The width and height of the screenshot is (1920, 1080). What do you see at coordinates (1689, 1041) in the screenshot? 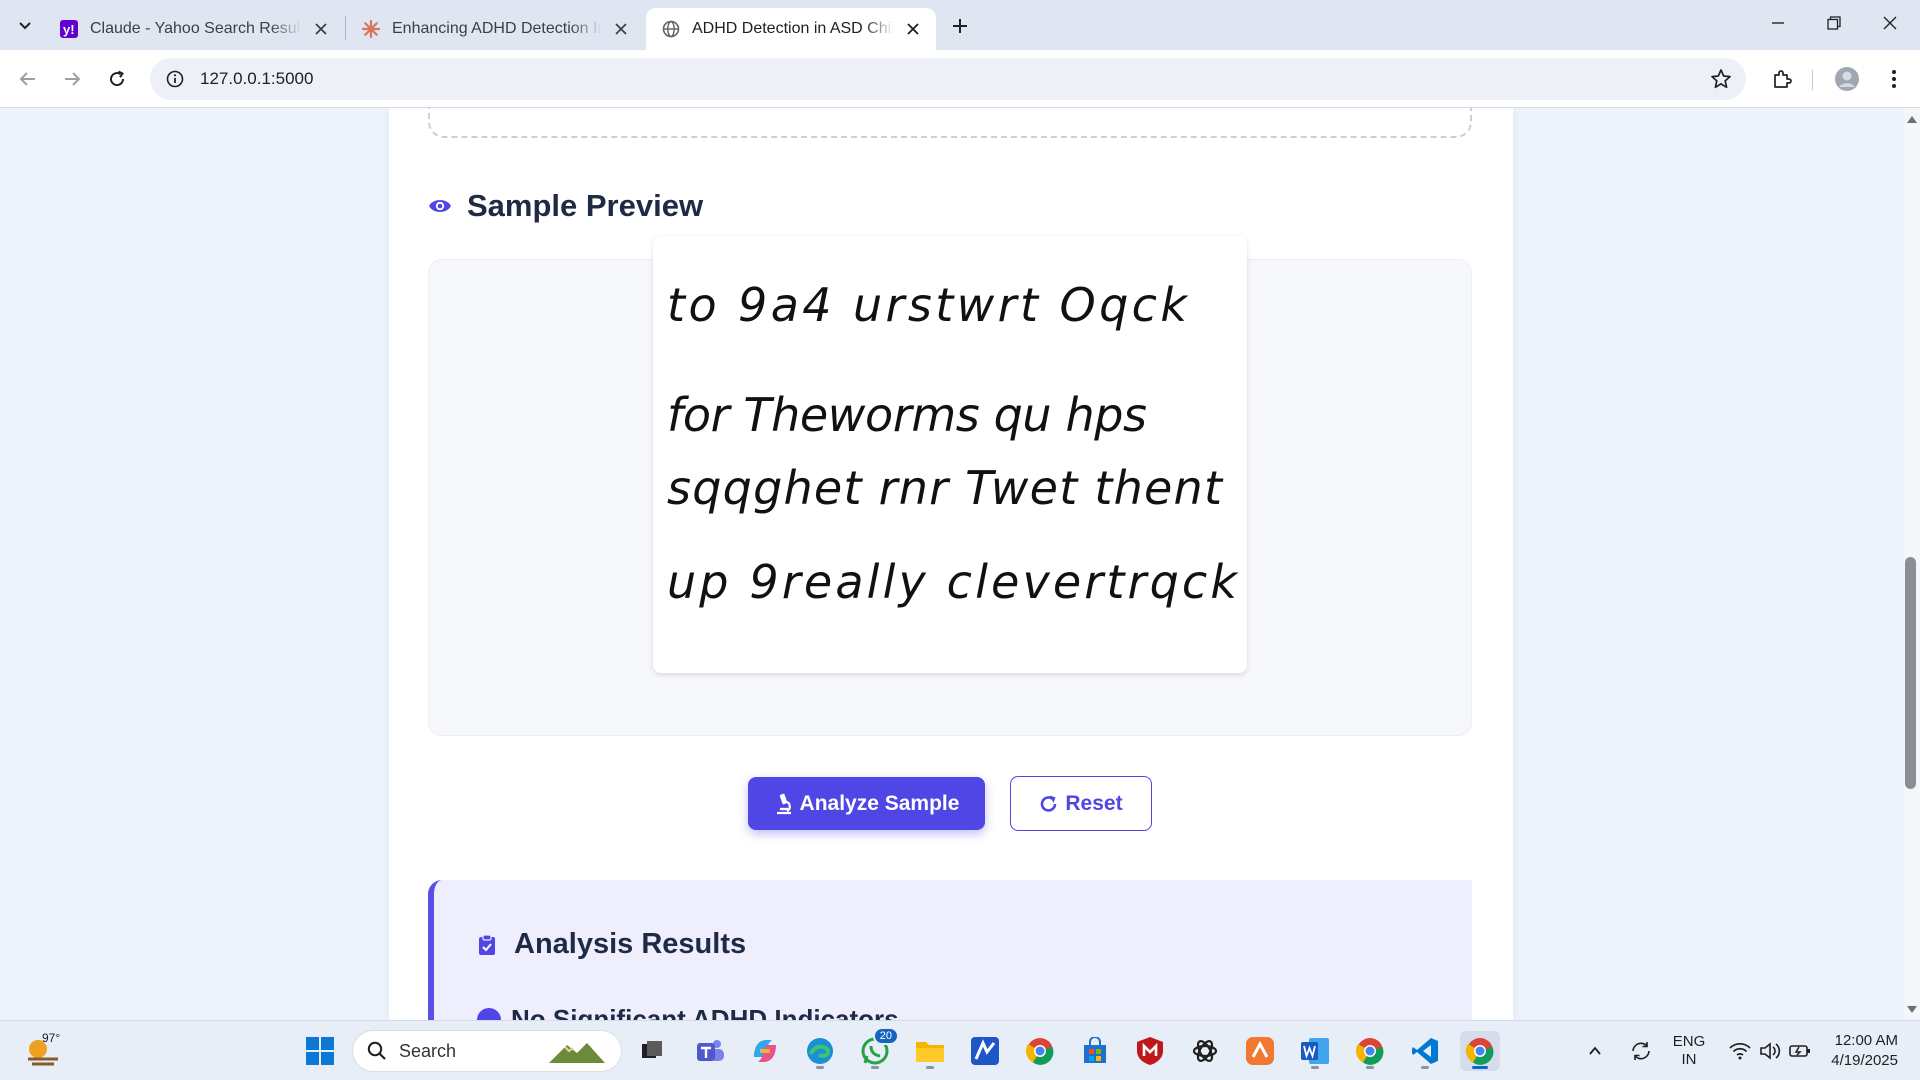
I see `language-code: ENG` at bounding box center [1689, 1041].